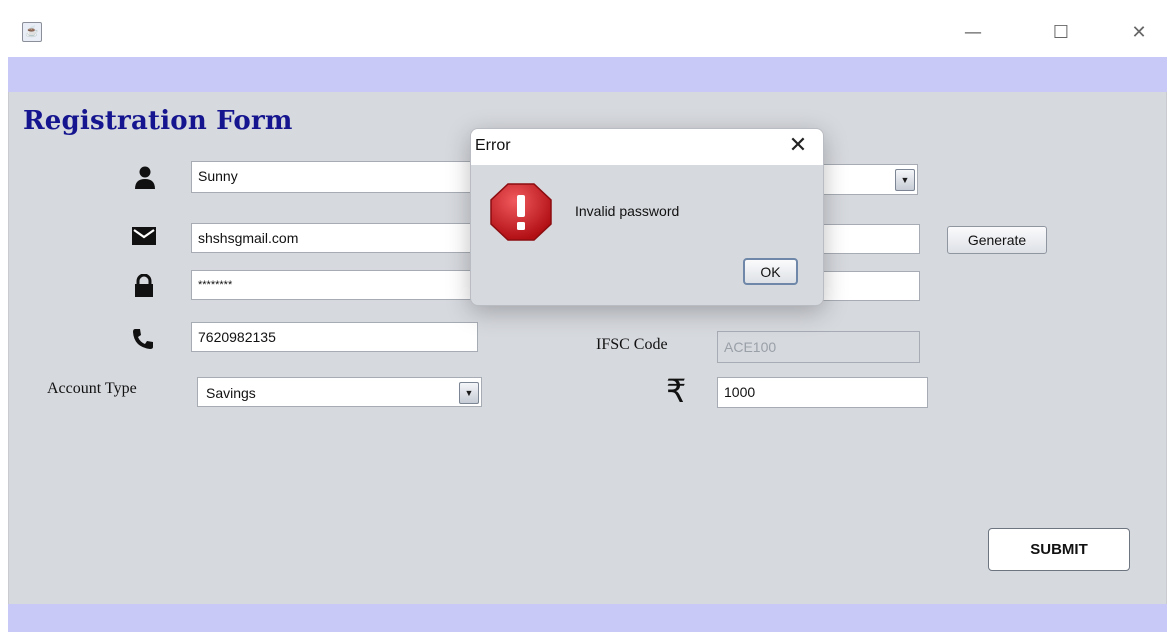  What do you see at coordinates (158, 121) in the screenshot?
I see `page-title: Registration Form` at bounding box center [158, 121].